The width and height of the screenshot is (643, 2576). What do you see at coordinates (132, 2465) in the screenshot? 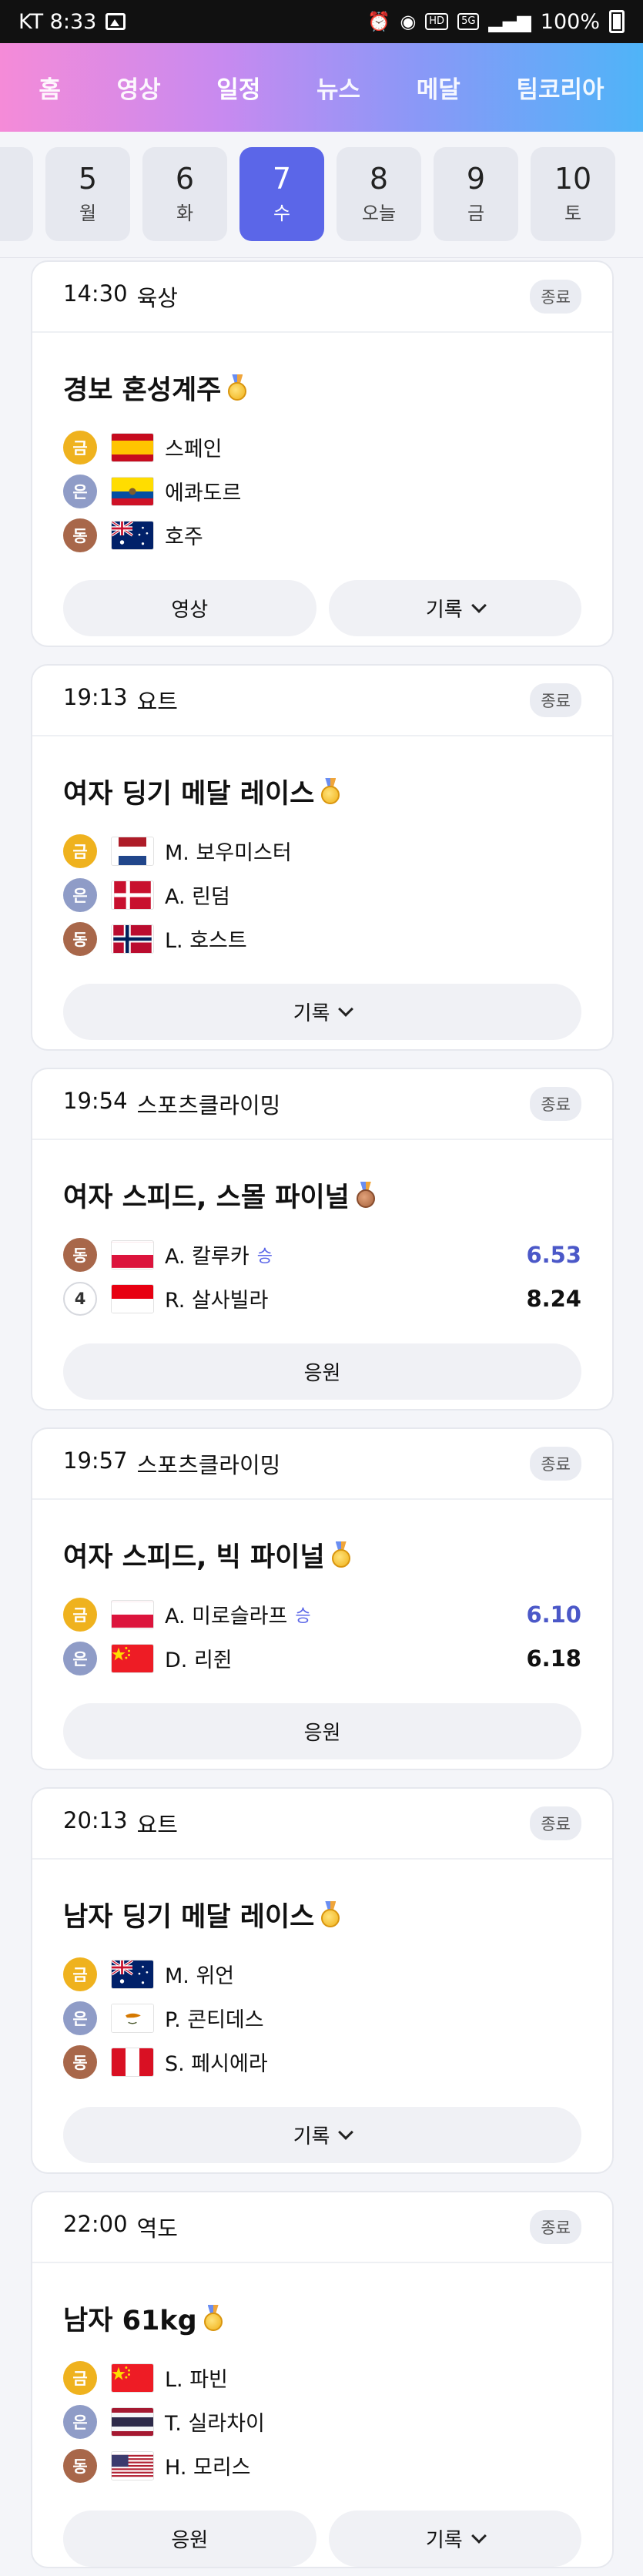
I see `usa-flag-icon` at bounding box center [132, 2465].